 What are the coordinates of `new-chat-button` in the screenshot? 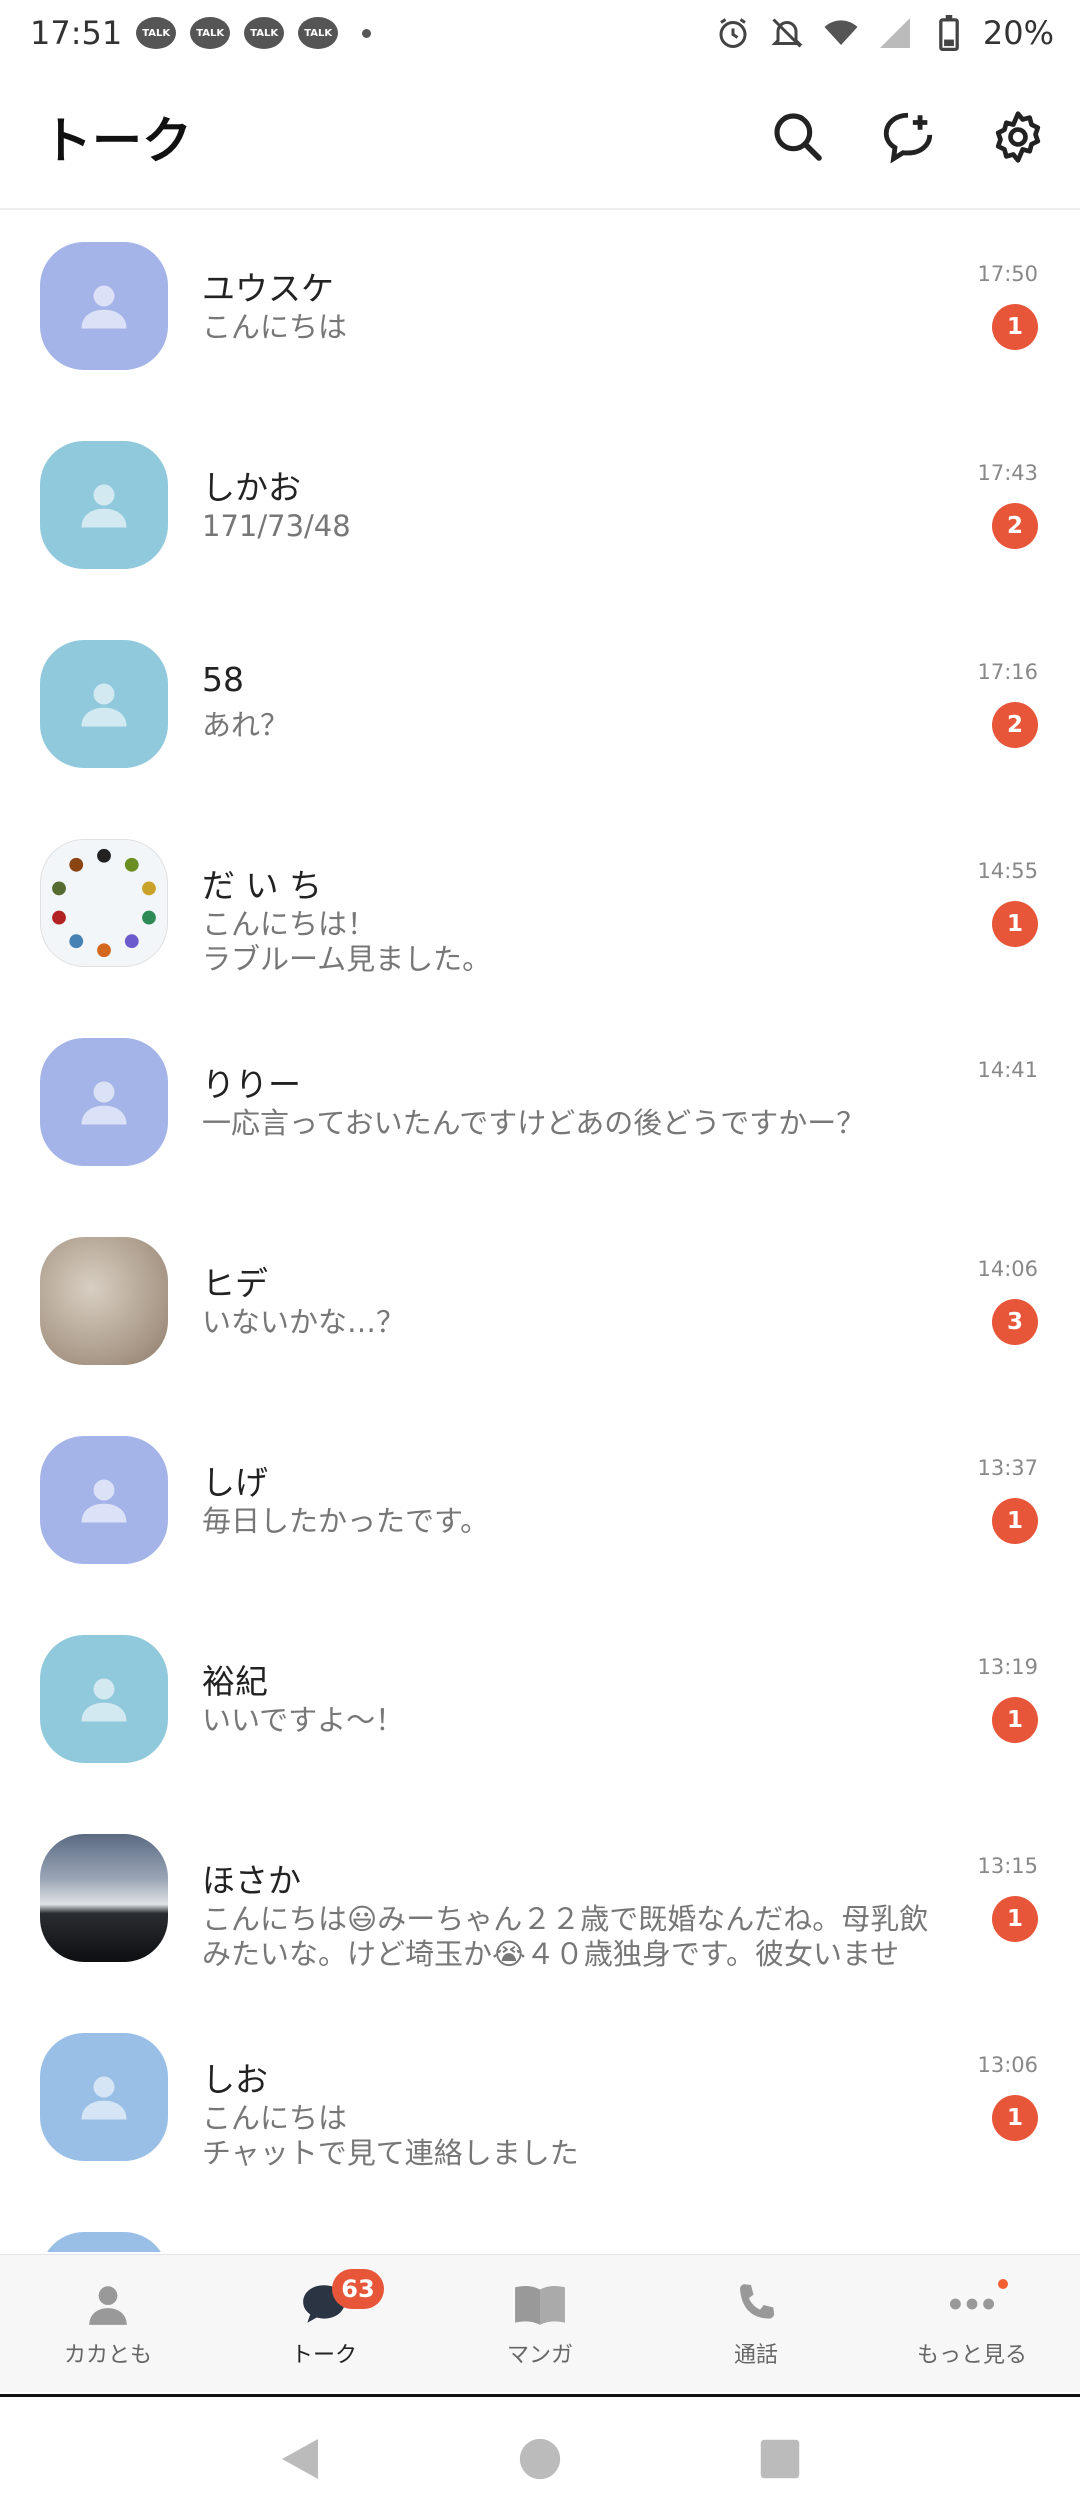 It's located at (908, 137).